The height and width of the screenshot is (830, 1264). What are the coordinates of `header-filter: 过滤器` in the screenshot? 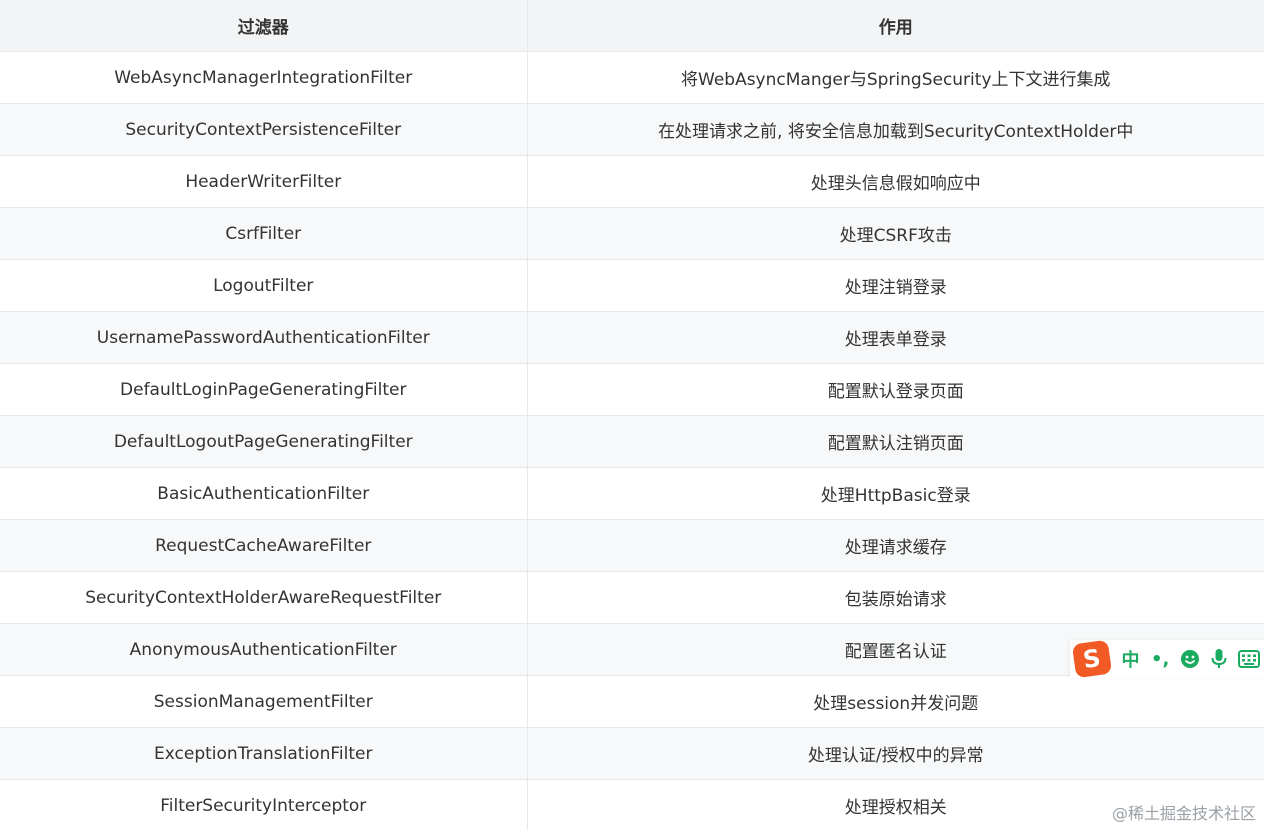 It's located at (264, 26).